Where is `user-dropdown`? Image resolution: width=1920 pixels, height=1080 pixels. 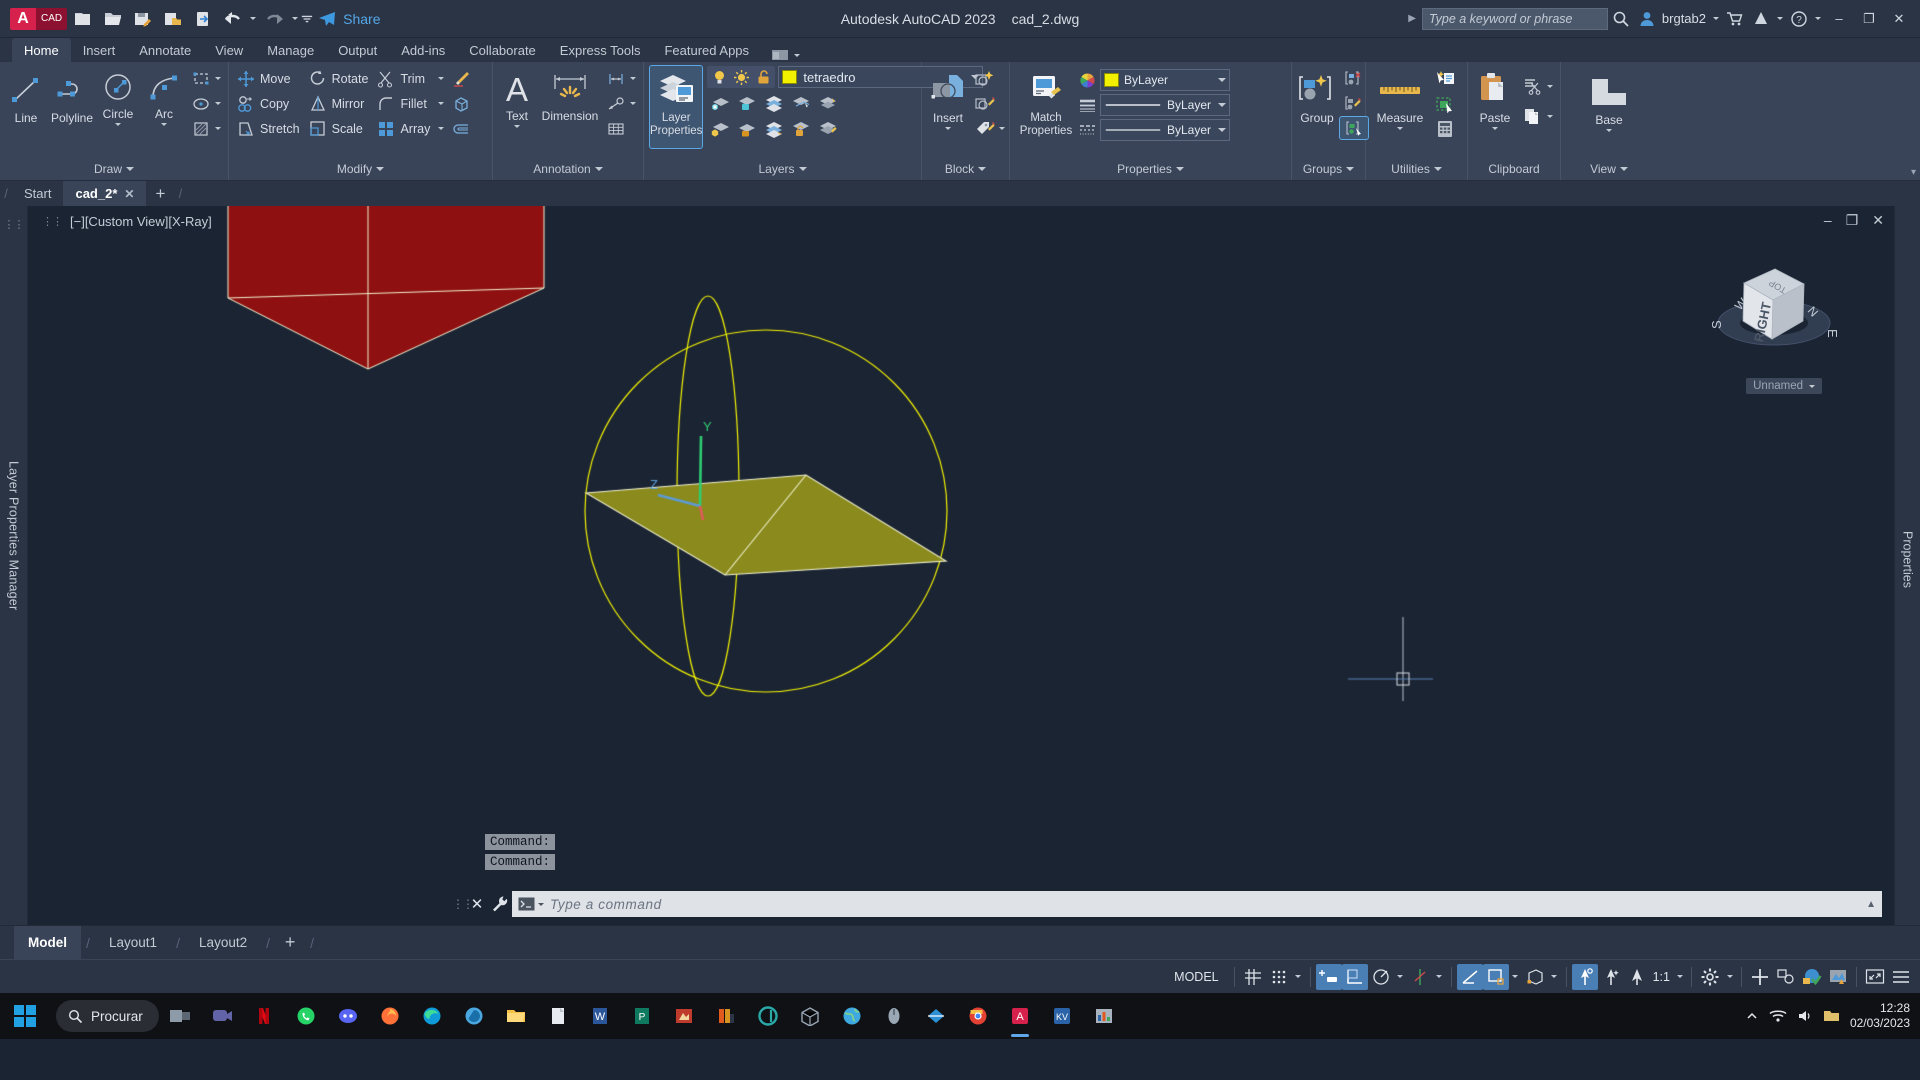
user-dropdown is located at coordinates (1716, 18).